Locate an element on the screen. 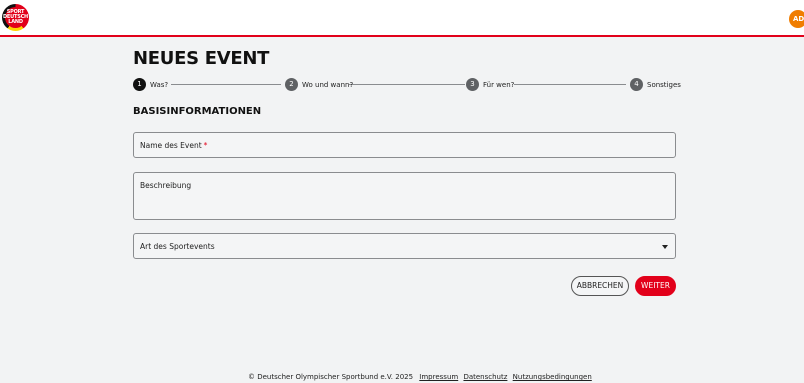 The height and width of the screenshot is (383, 804). required-mark: * is located at coordinates (205, 145).